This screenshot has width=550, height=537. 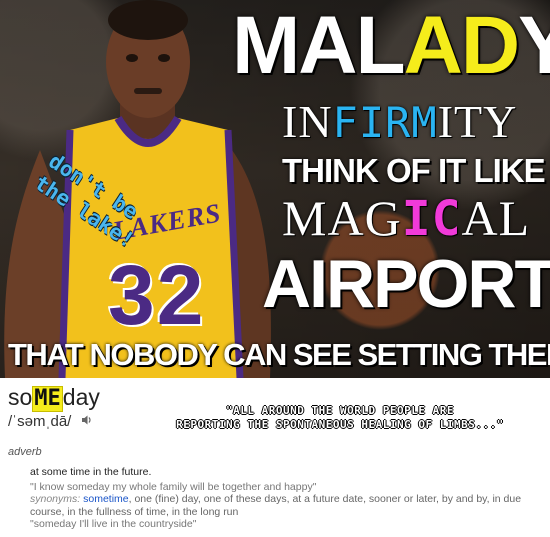 I want to click on part-of-speech: adverb, so click(x=25, y=452).